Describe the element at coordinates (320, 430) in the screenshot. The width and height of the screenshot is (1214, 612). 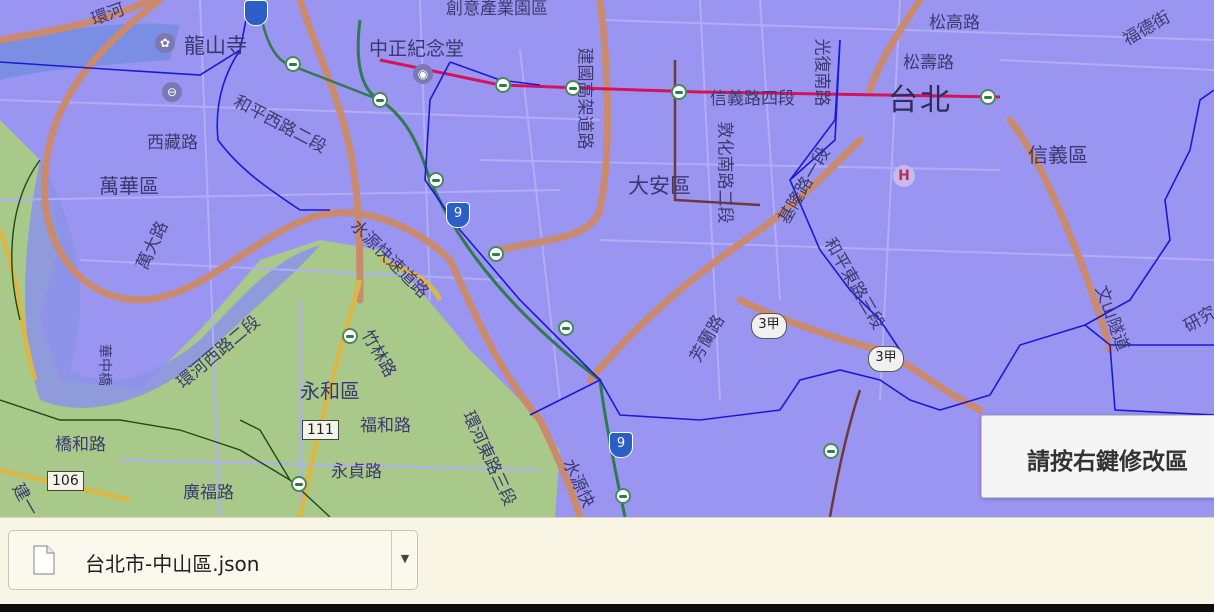
I see `route-111-shield: 111` at that location.